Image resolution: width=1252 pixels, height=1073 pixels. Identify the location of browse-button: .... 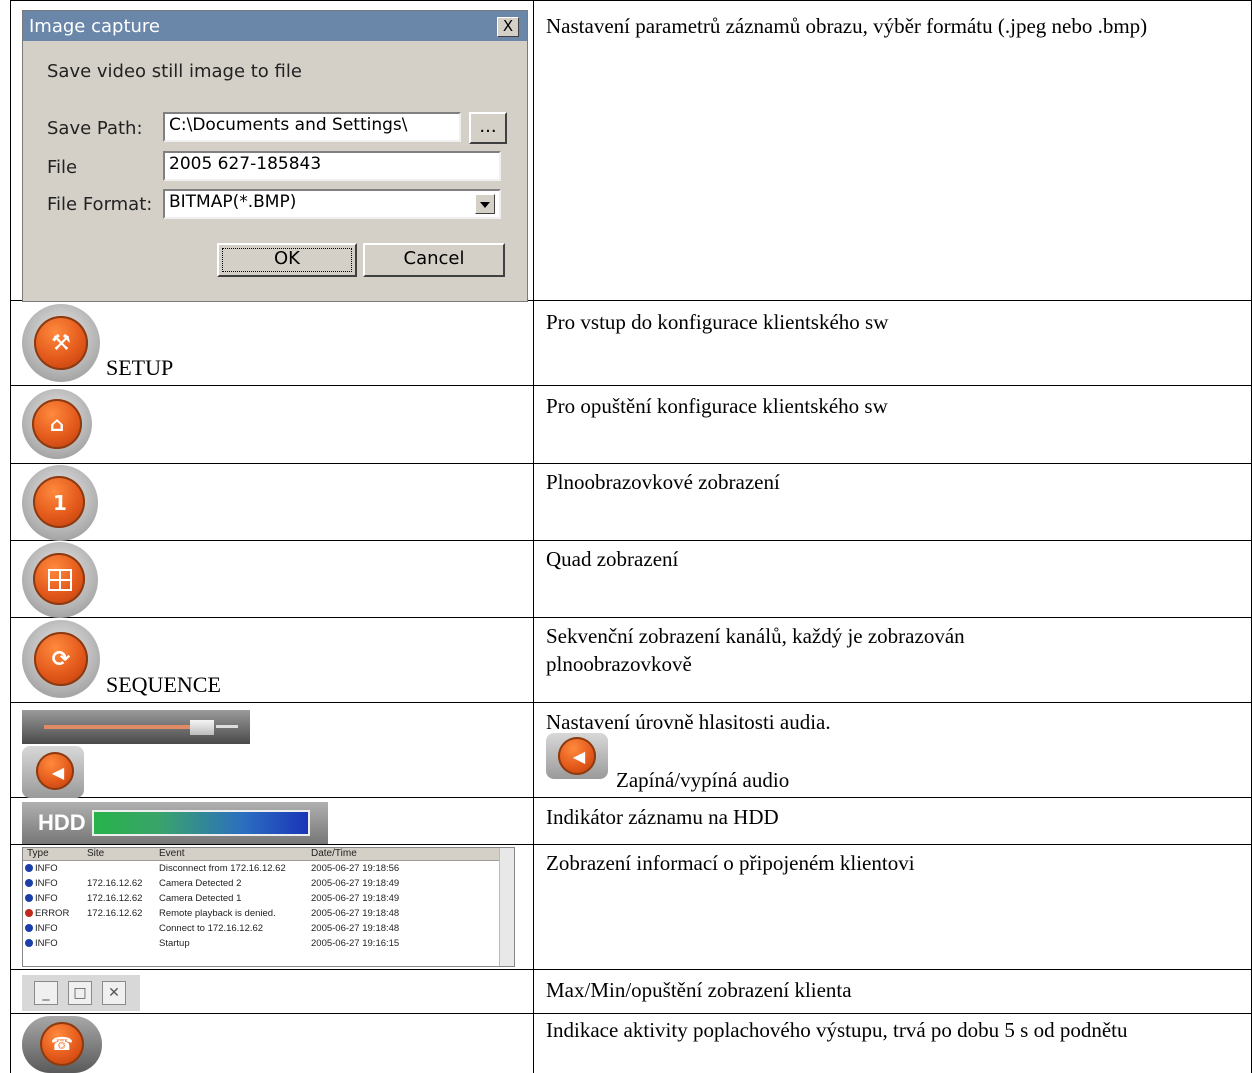
(488, 128).